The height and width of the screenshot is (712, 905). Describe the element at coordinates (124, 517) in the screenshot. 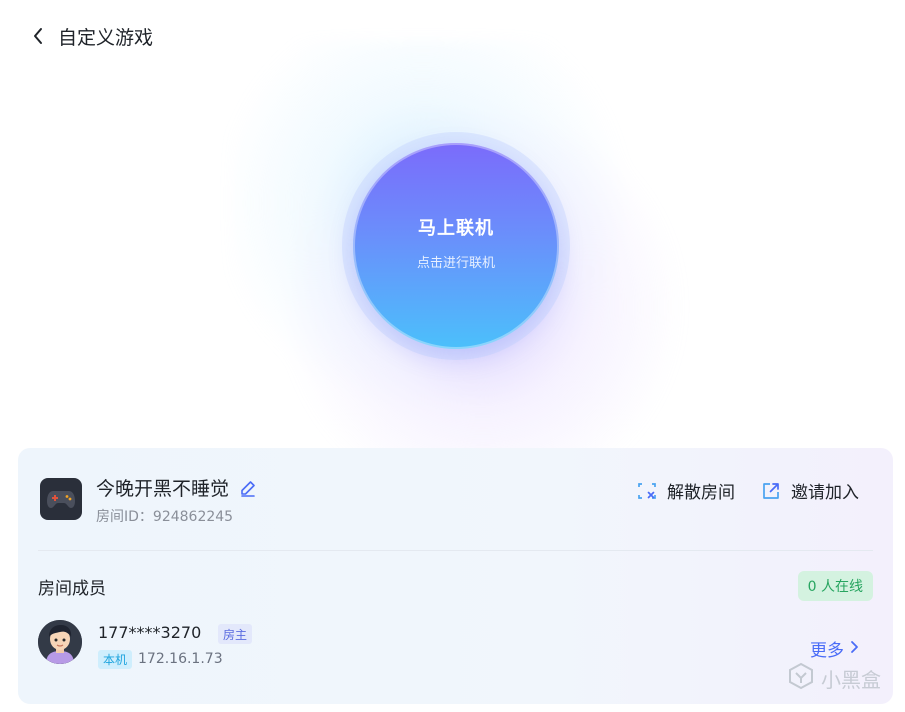

I see `room-id-label: 房间ID：` at that location.